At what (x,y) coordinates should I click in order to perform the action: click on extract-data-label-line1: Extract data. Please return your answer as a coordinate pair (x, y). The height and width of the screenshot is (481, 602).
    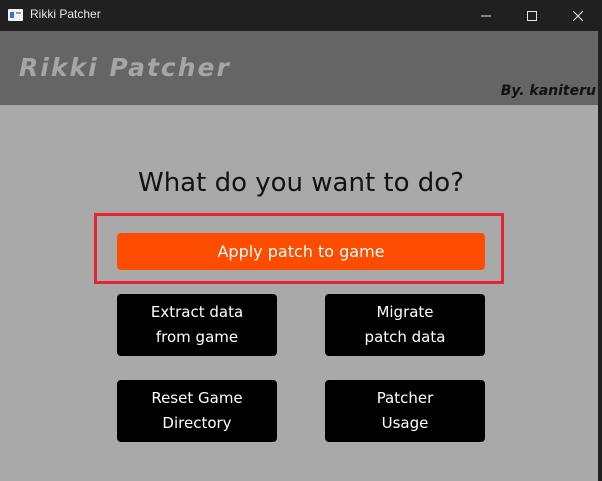
    Looking at the image, I should click on (197, 312).